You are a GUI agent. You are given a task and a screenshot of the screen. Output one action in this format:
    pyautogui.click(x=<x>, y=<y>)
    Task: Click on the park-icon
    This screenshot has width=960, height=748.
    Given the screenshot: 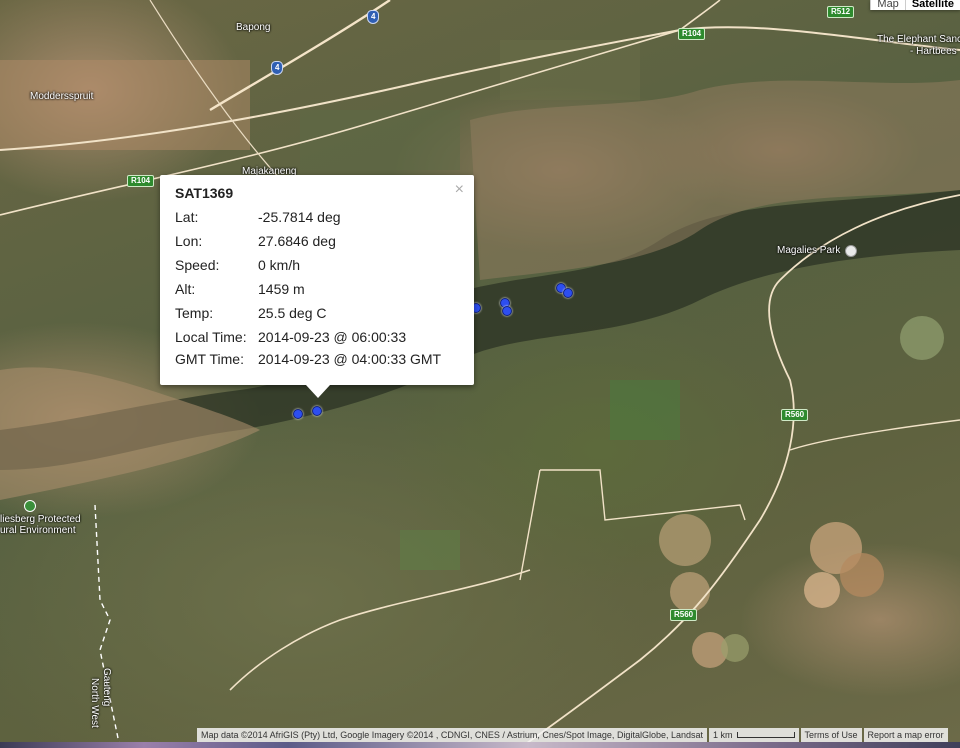 What is the action you would take?
    pyautogui.click(x=851, y=251)
    